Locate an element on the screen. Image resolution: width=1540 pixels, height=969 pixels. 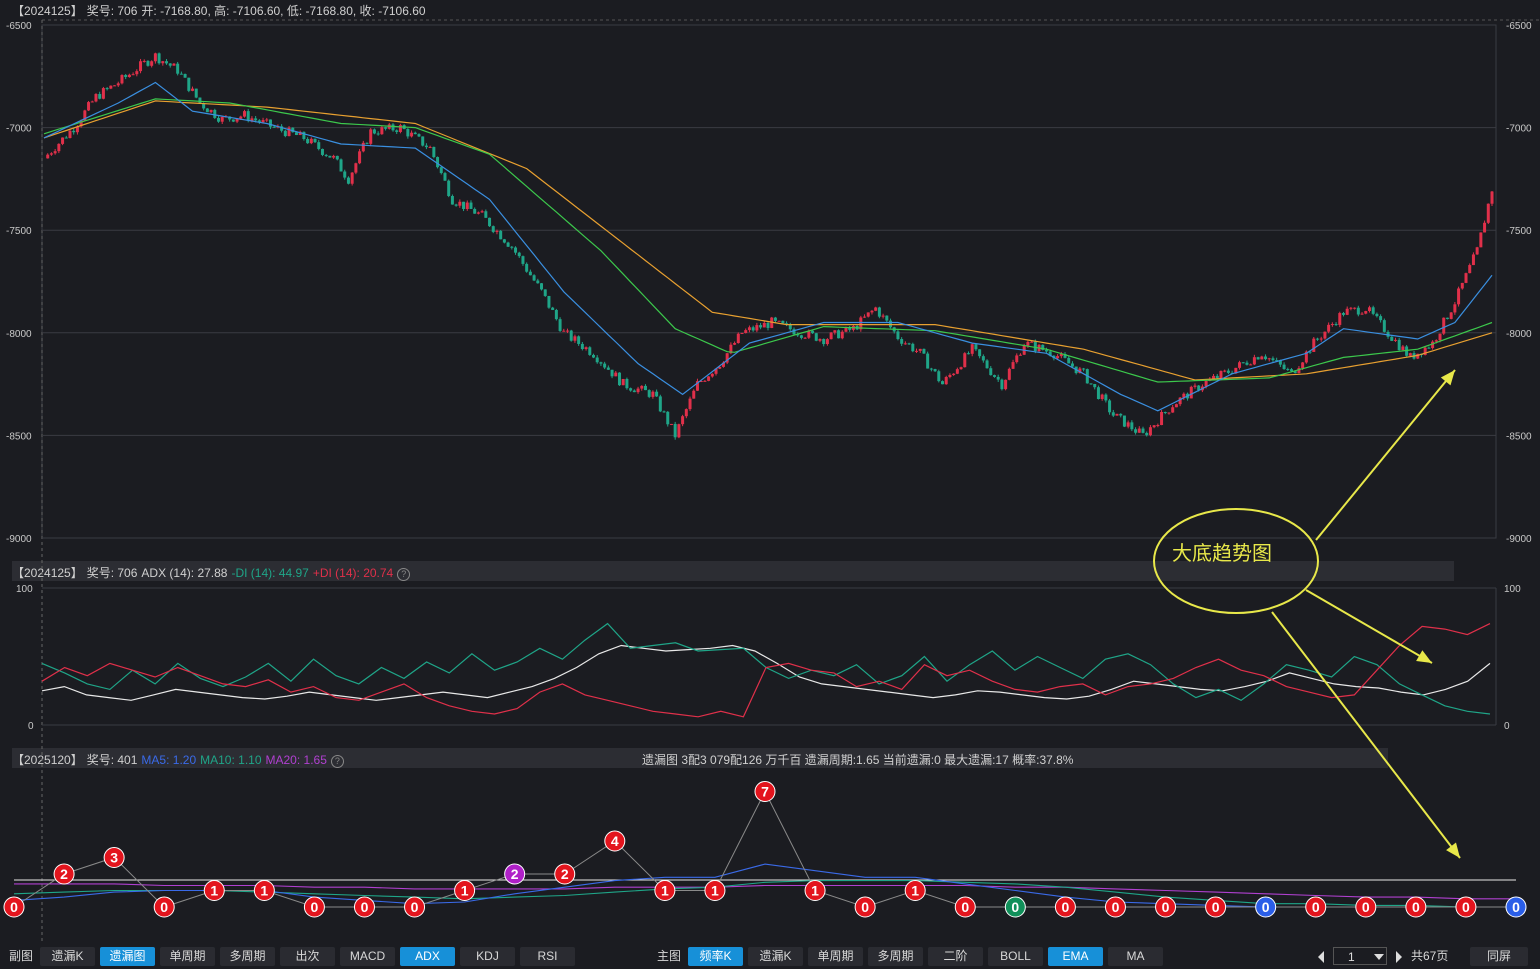
main-second-order-button: 二阶 is located at coordinates (955, 956).